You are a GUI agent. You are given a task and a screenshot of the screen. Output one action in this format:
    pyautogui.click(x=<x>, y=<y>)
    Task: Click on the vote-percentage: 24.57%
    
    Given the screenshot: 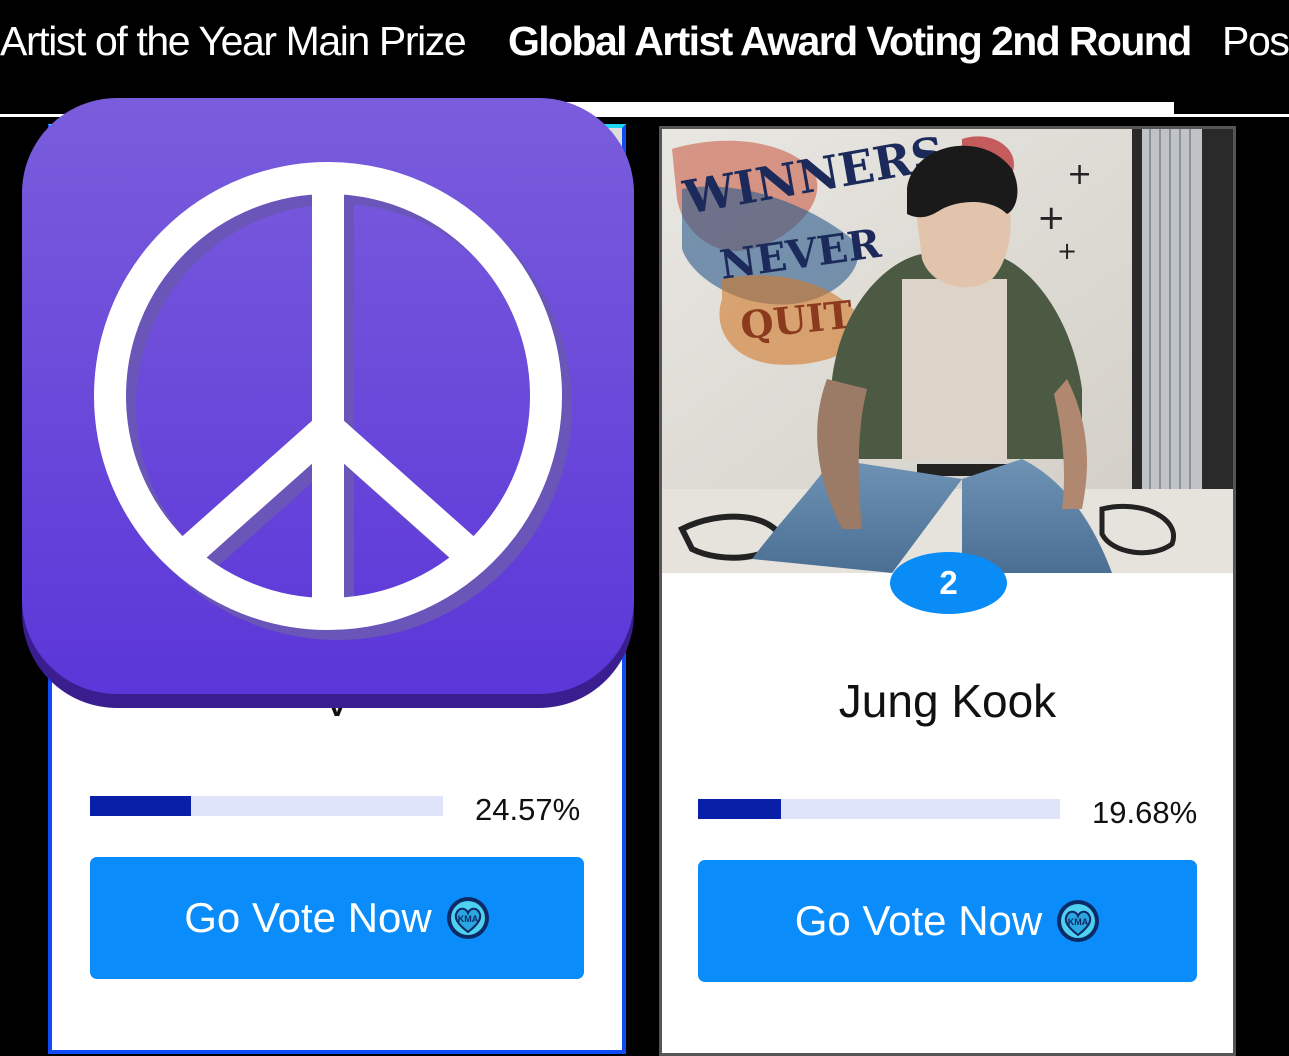 What is the action you would take?
    pyautogui.click(x=528, y=809)
    